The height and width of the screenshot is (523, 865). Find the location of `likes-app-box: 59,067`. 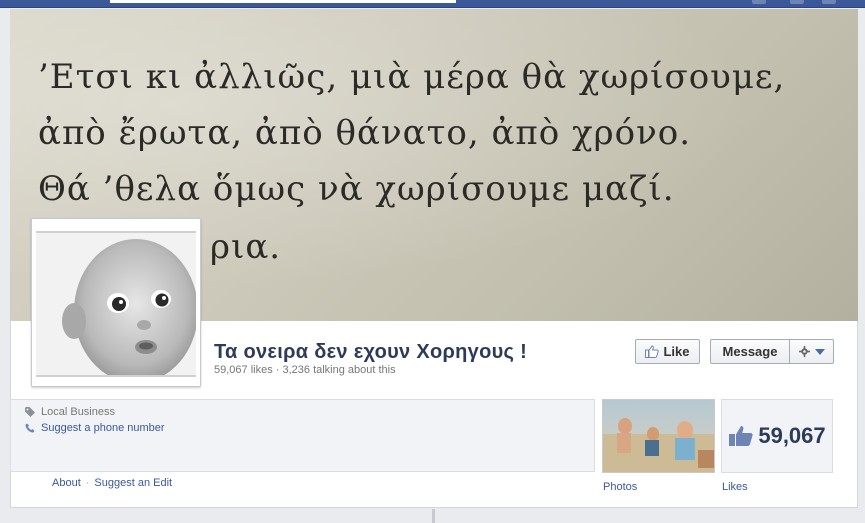

likes-app-box: 59,067 is located at coordinates (777, 436).